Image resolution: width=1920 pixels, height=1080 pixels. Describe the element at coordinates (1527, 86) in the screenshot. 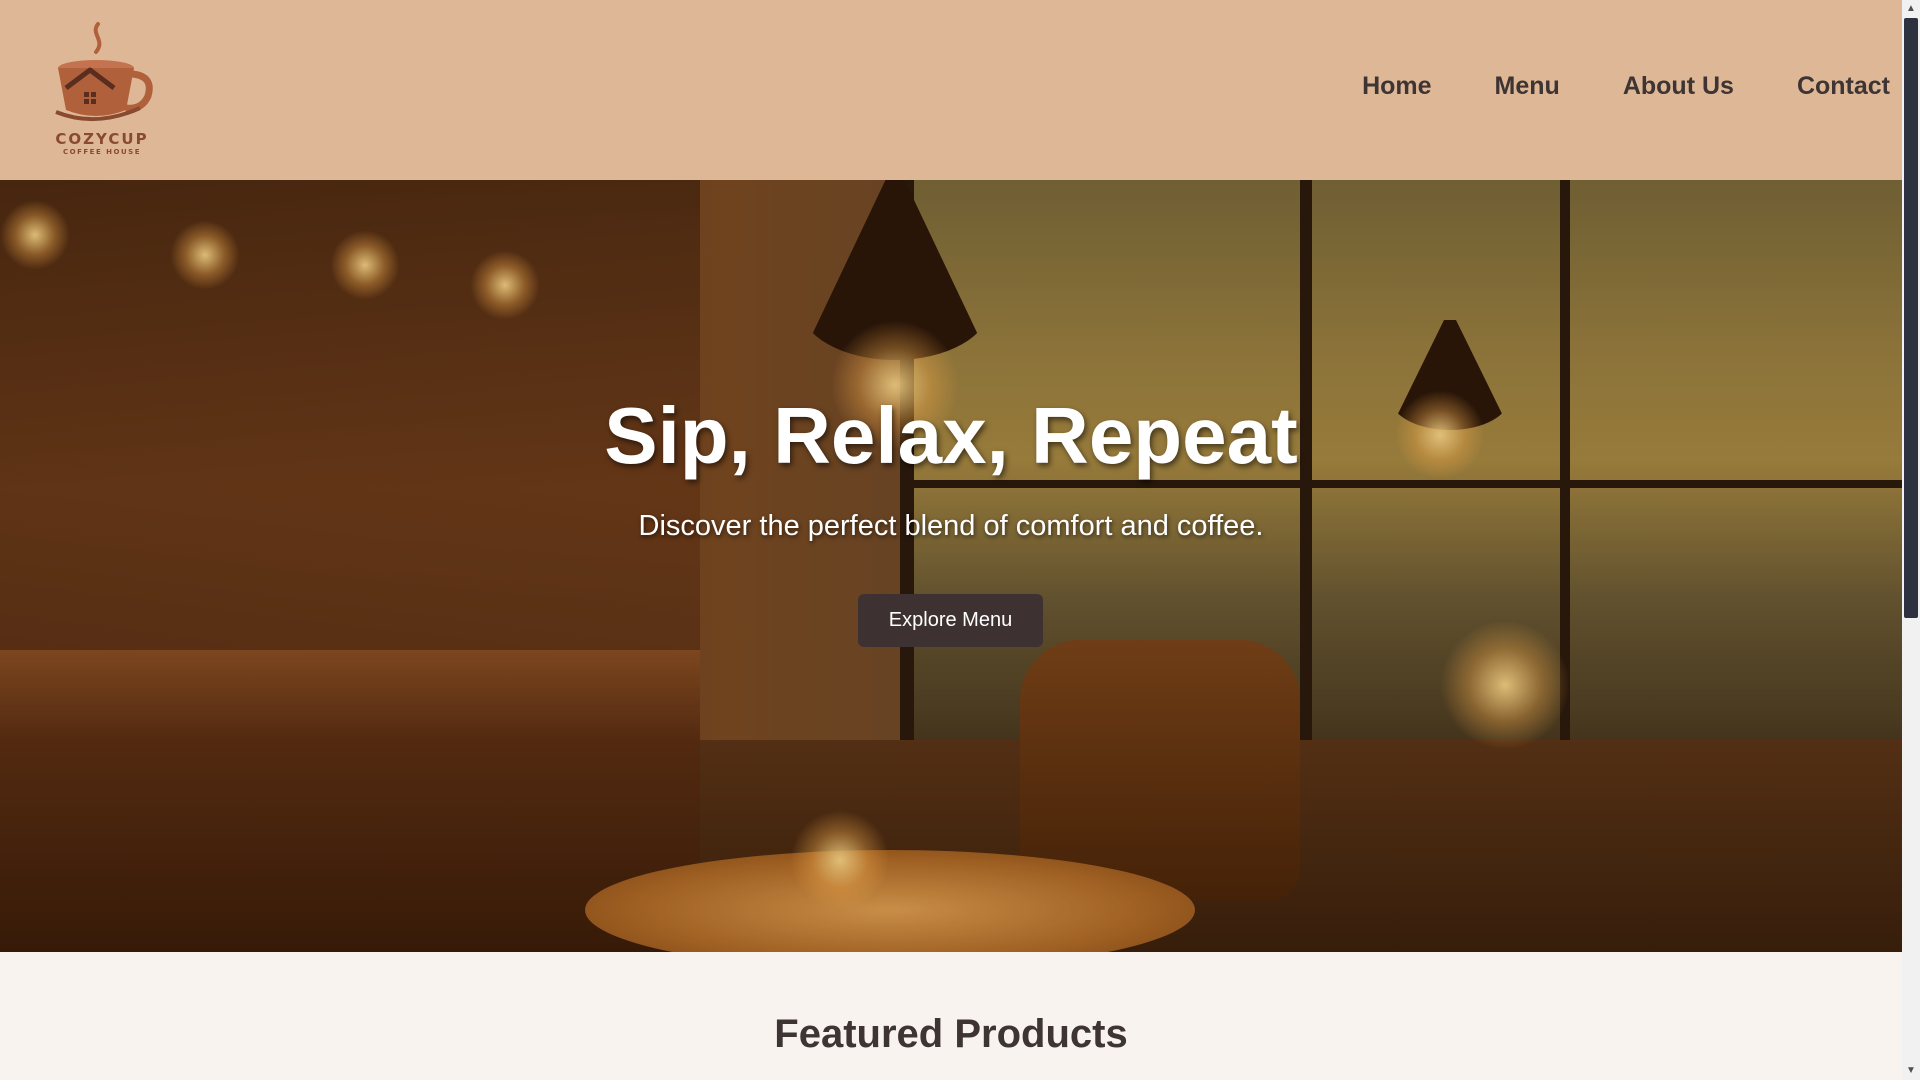

I see `nav-menu: Menu` at that location.